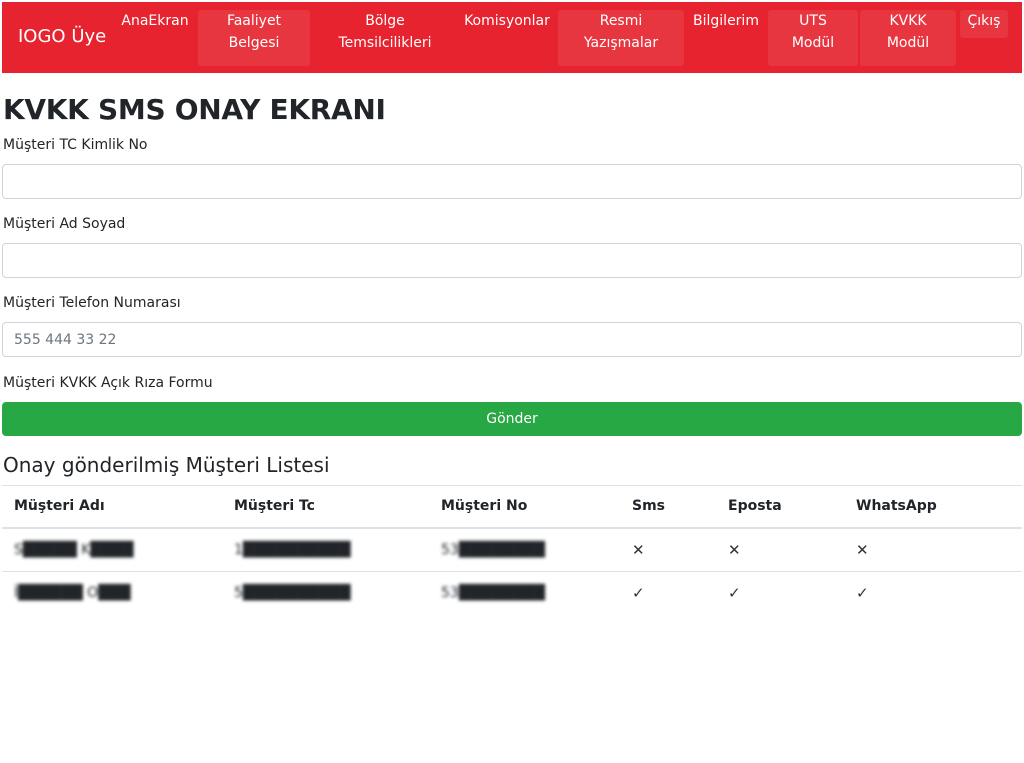 The width and height of the screenshot is (1024, 763). What do you see at coordinates (64, 224) in the screenshot?
I see `name-label: Müşteri Ad Soyad` at bounding box center [64, 224].